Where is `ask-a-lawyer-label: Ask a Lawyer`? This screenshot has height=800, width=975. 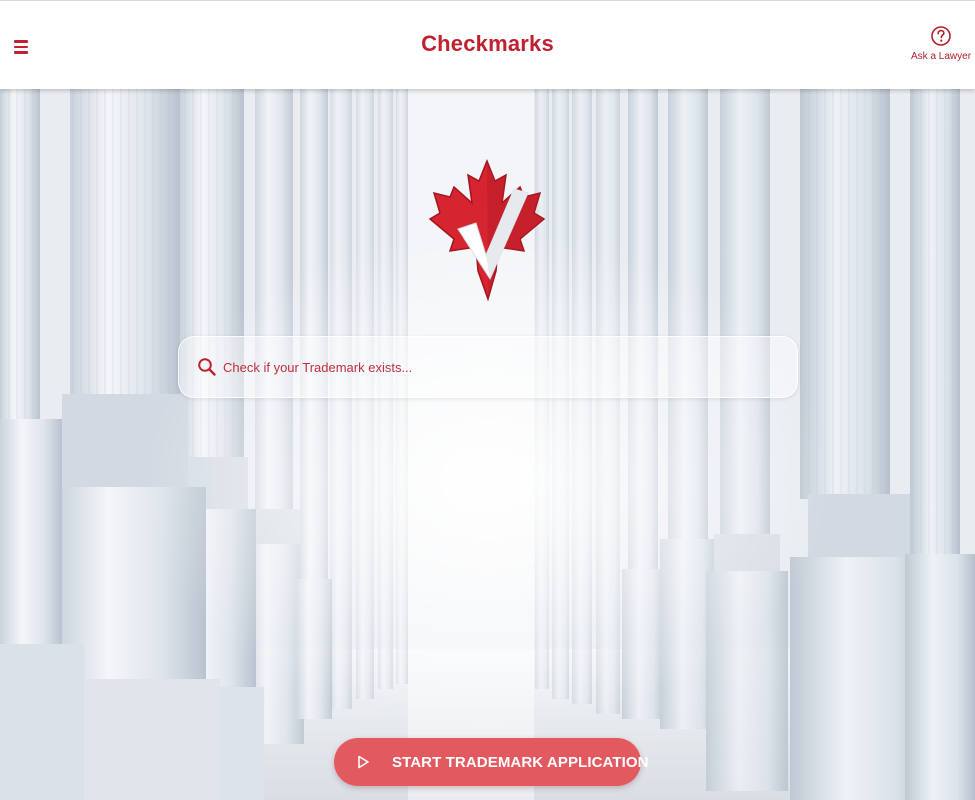
ask-a-lawyer-label: Ask a Lawyer is located at coordinates (941, 56).